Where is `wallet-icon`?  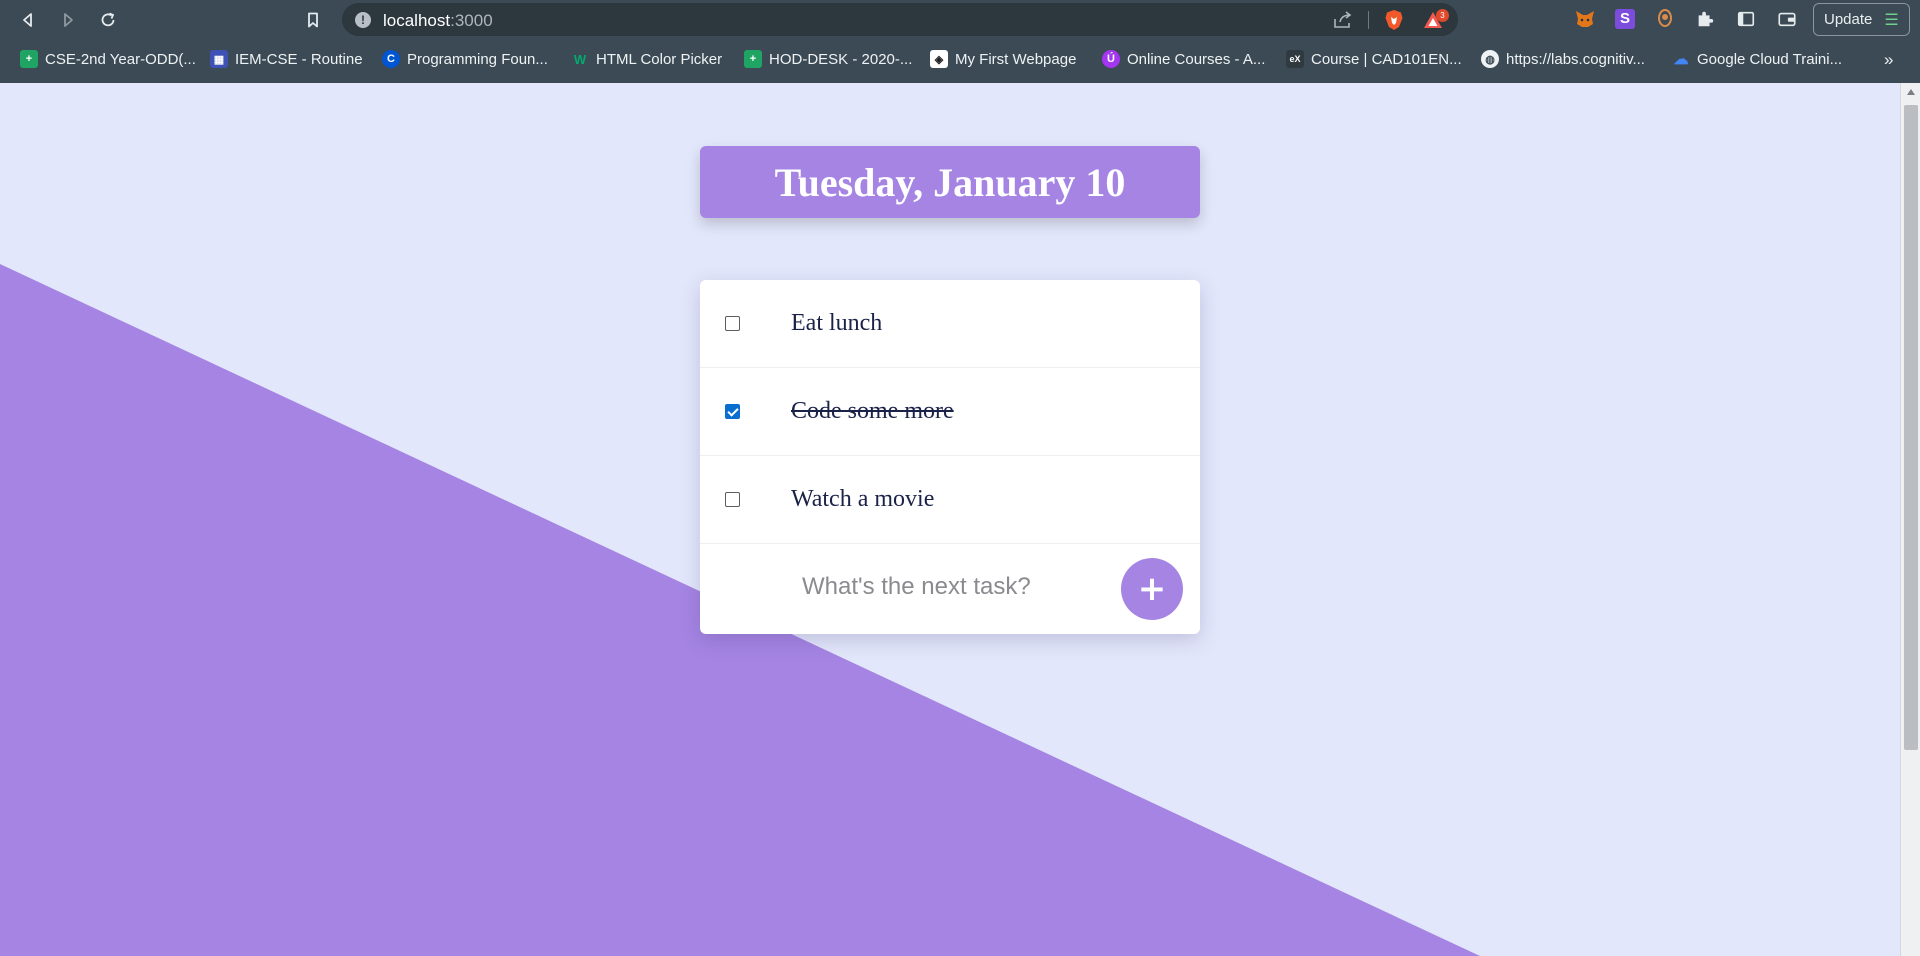
wallet-icon is located at coordinates (1787, 19).